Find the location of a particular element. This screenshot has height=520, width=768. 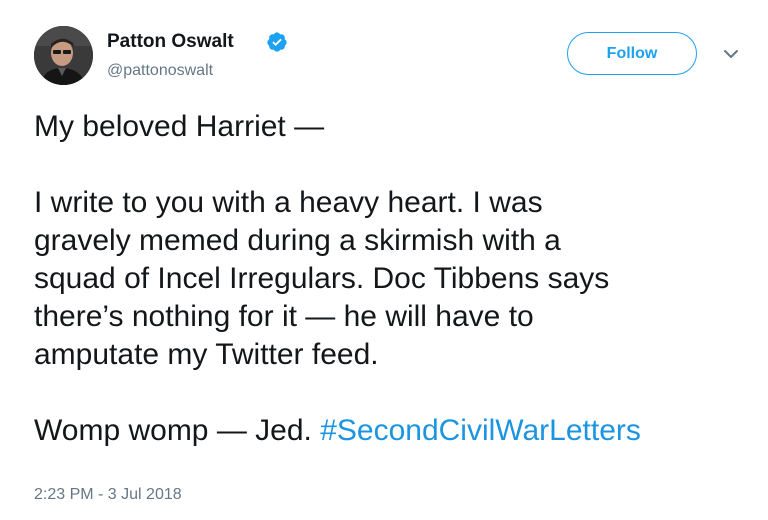

hashtag-link: #SecondCivilWarLetters is located at coordinates (480, 430).